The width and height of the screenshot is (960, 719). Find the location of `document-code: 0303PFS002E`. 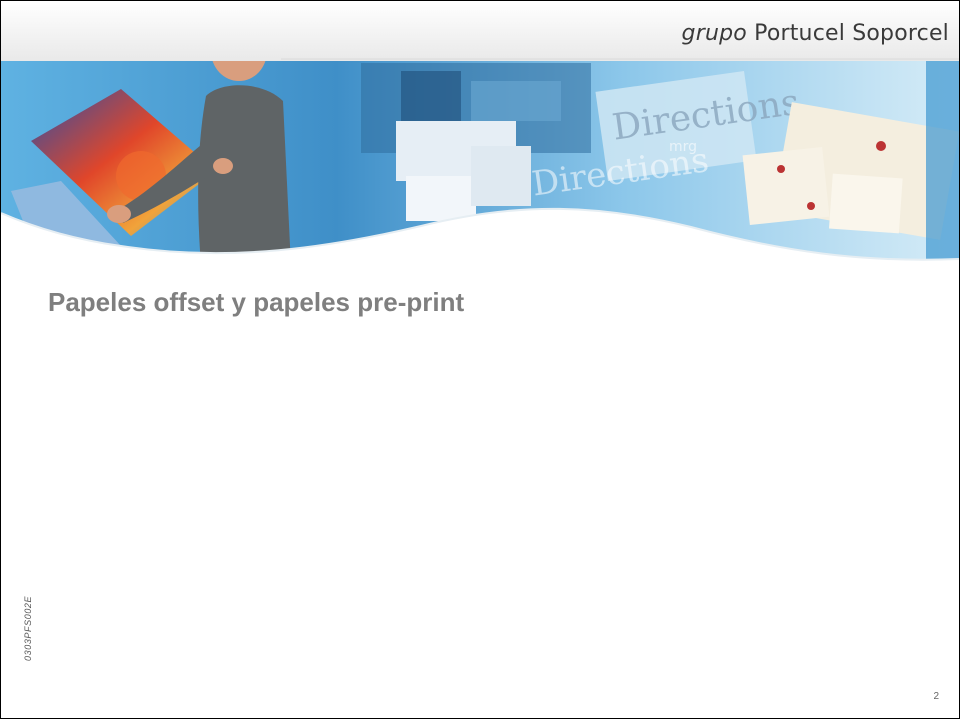

document-code: 0303PFS002E is located at coordinates (28, 628).